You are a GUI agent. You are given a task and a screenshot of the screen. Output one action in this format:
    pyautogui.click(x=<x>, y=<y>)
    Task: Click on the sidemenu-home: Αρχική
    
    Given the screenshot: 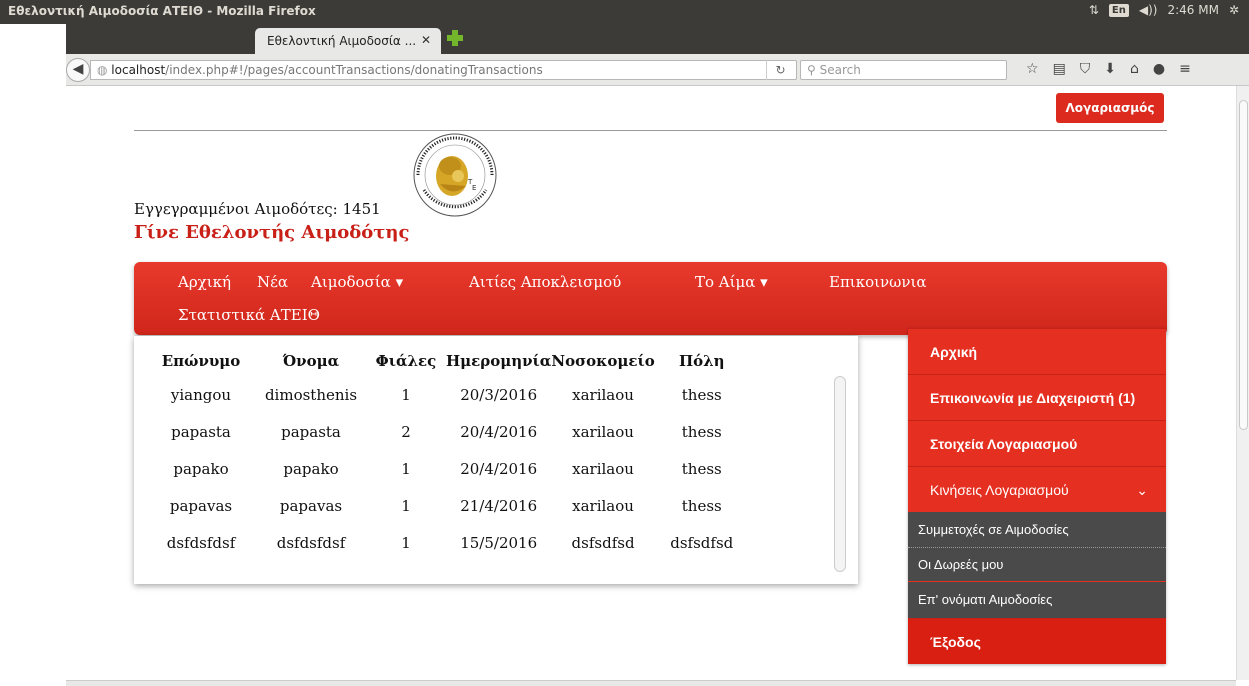 What is the action you would take?
    pyautogui.click(x=1037, y=351)
    